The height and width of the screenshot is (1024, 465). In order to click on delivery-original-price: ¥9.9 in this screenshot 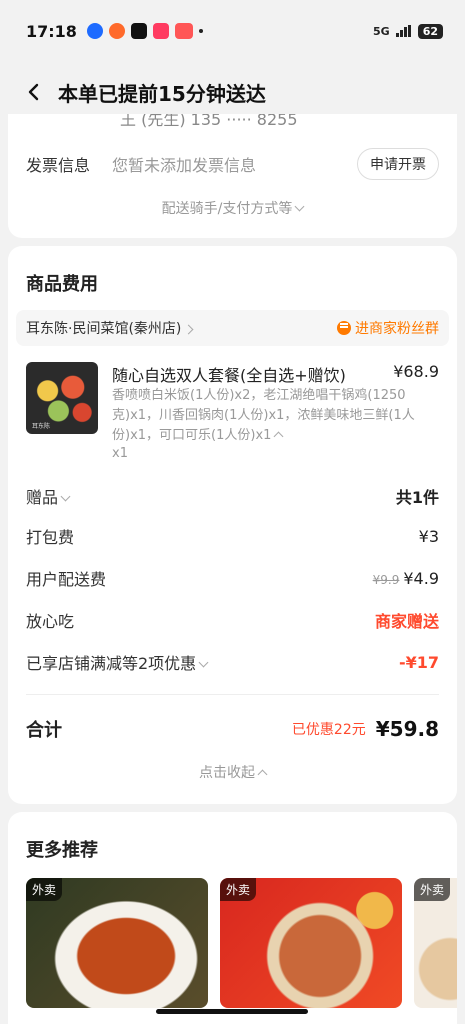, I will do `click(386, 579)`.